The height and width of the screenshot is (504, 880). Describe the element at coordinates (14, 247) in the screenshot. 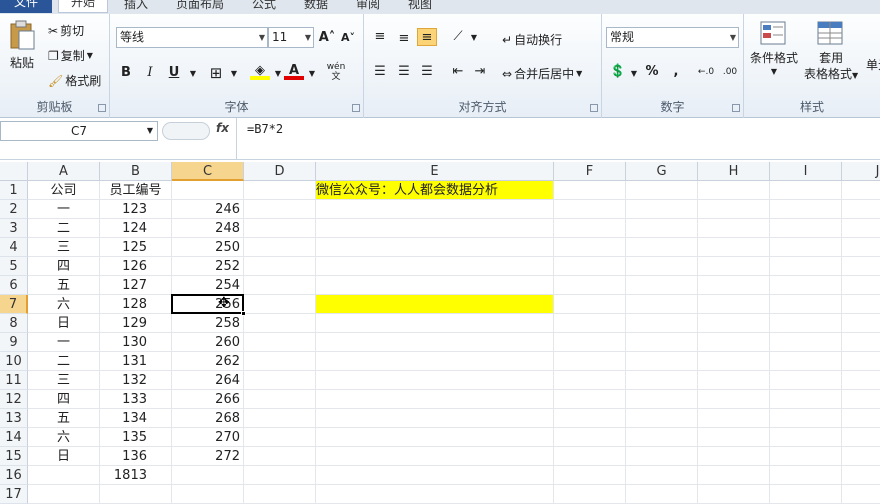

I see `row-header-4: 4` at that location.